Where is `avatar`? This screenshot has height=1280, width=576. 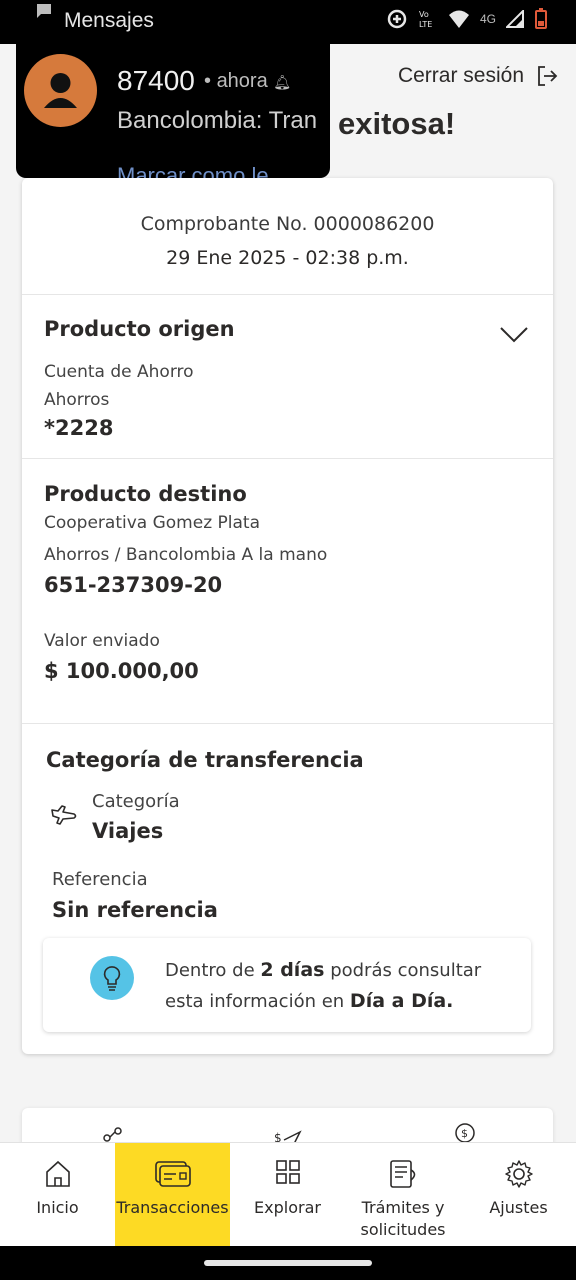
avatar is located at coordinates (60, 90).